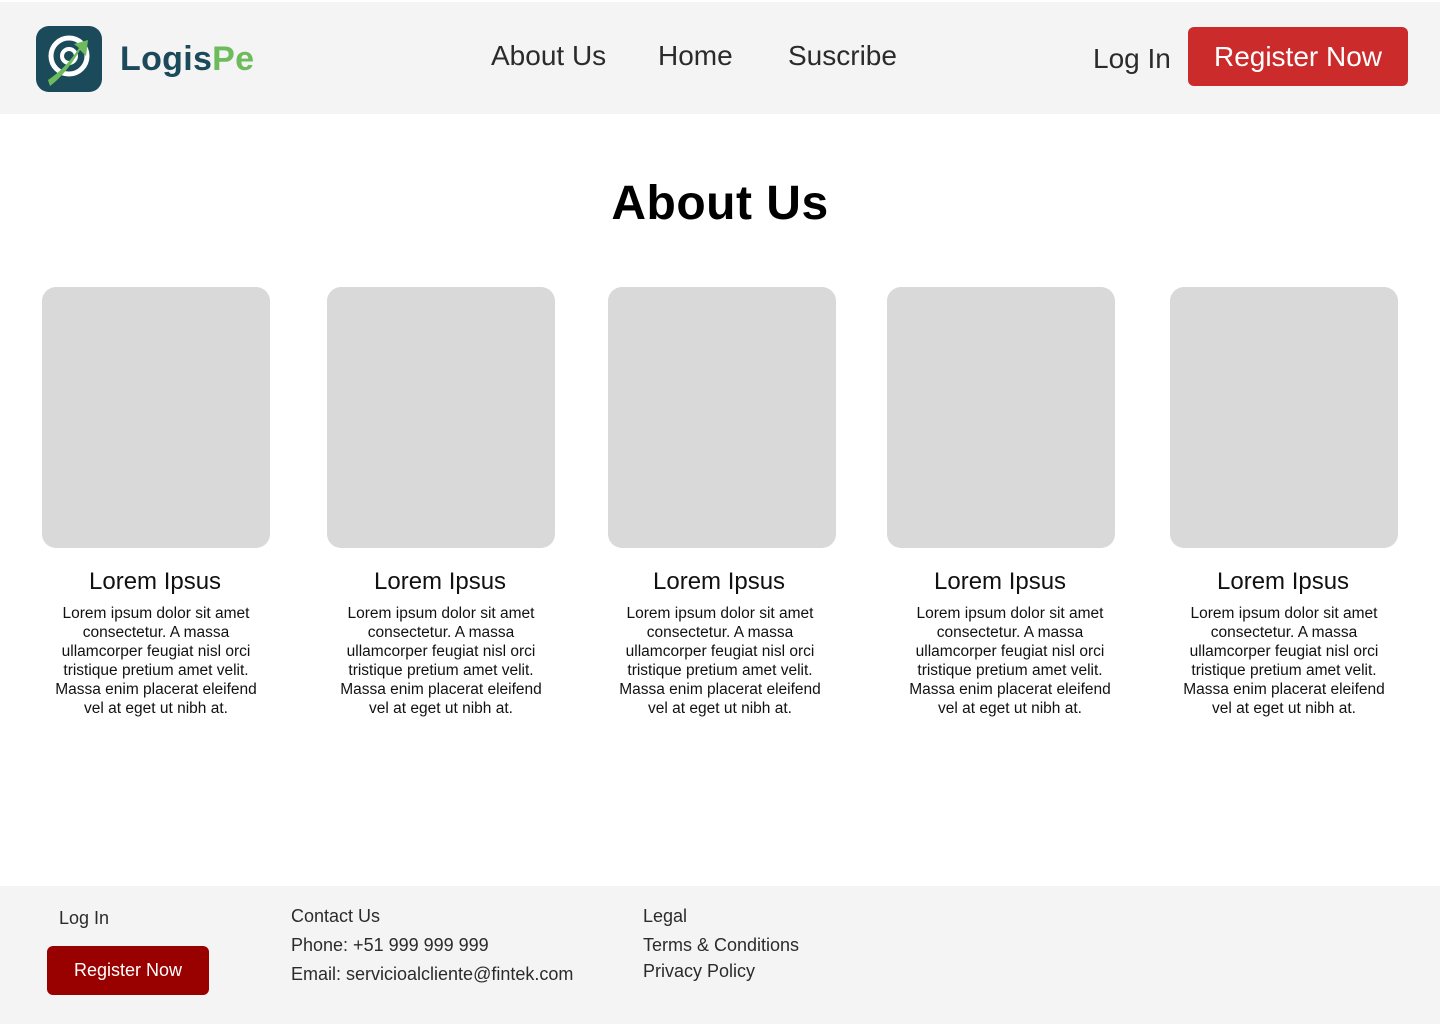  What do you see at coordinates (336, 916) in the screenshot?
I see `contact-heading: Contact Us` at bounding box center [336, 916].